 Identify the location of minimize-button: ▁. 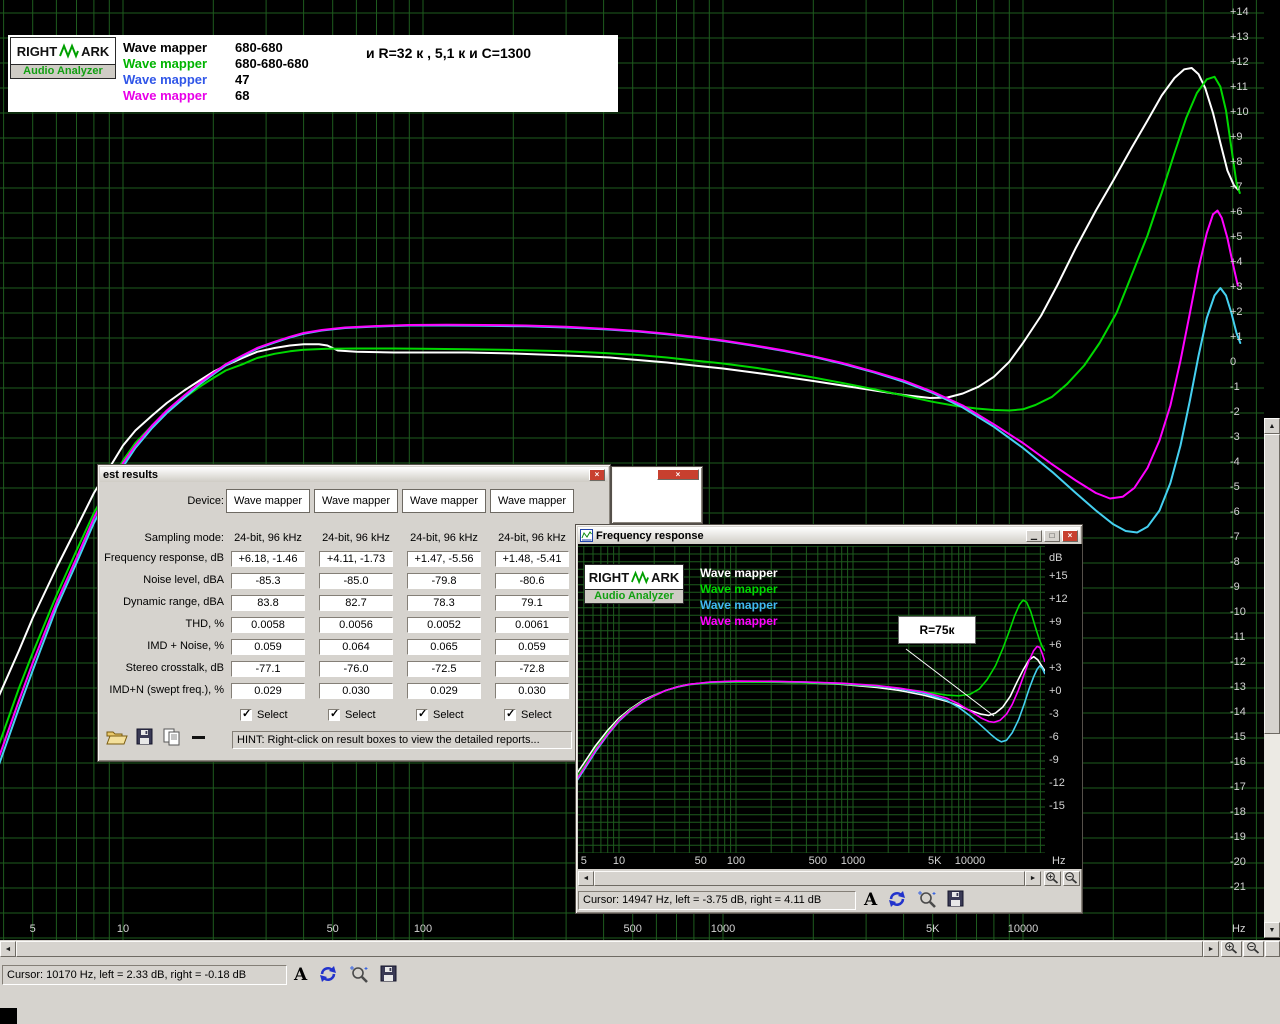
(1034, 535).